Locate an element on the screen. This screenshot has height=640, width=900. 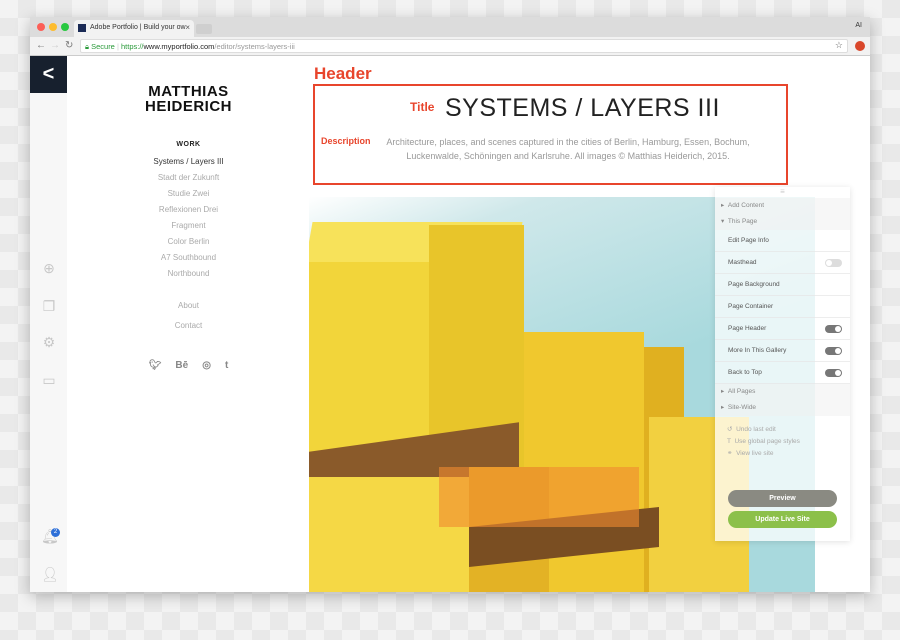
row-label: Edit Page Info is located at coordinates (748, 240).